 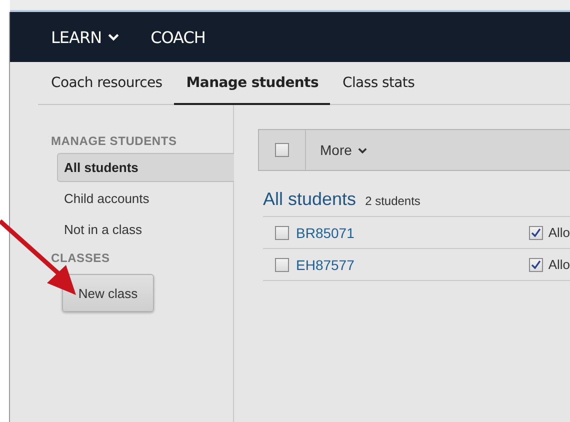 What do you see at coordinates (252, 83) in the screenshot?
I see `tab: Manage students` at bounding box center [252, 83].